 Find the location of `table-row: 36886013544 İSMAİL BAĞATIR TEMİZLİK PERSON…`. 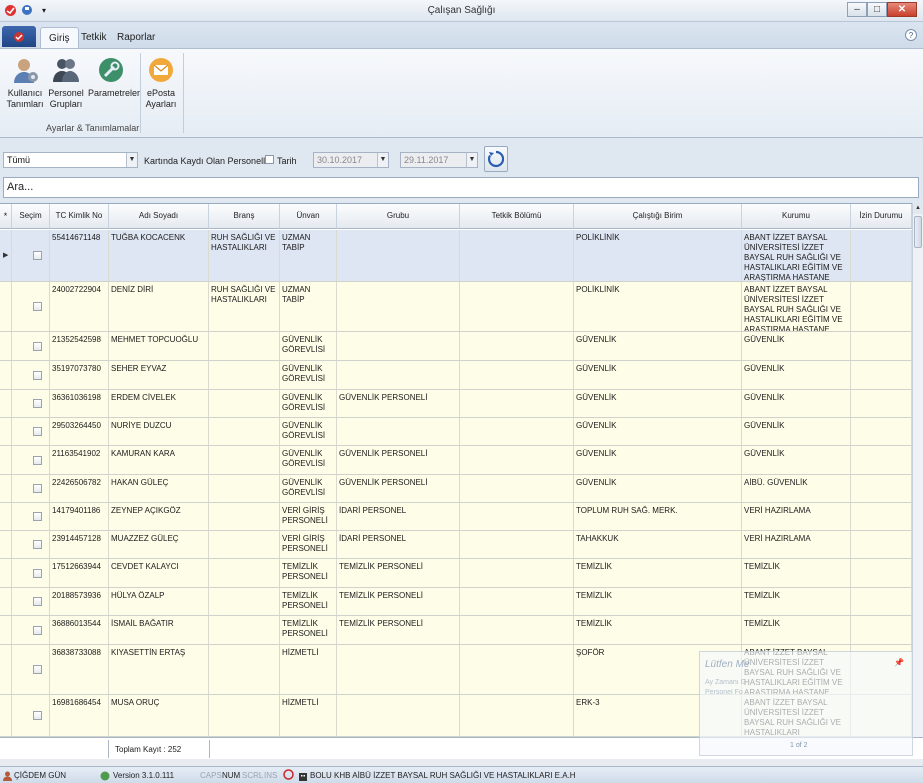

table-row: 36886013544 İSMAİL BAĞATIR TEMİZLİK PERSON… is located at coordinates (456, 630).